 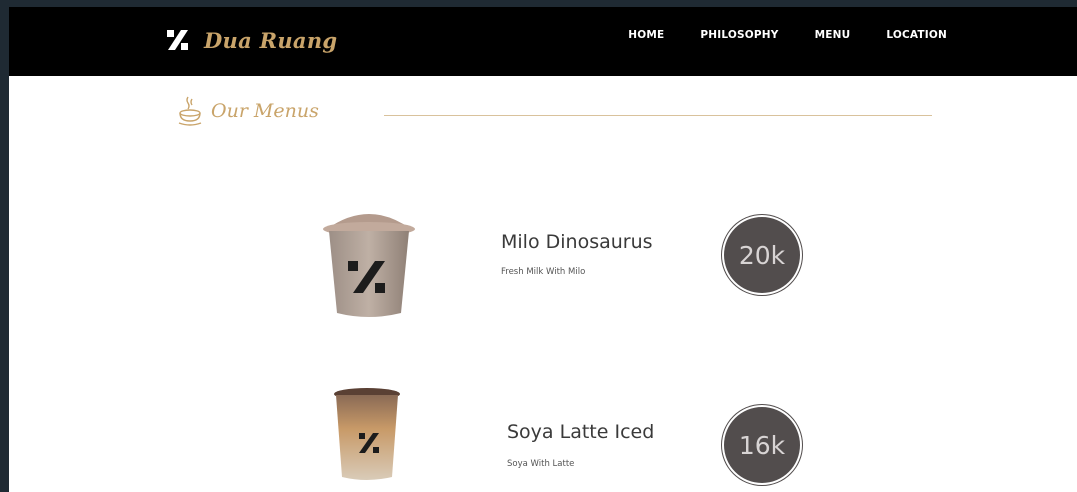 What do you see at coordinates (577, 242) in the screenshot?
I see `item-name: Milo Dinosaurus` at bounding box center [577, 242].